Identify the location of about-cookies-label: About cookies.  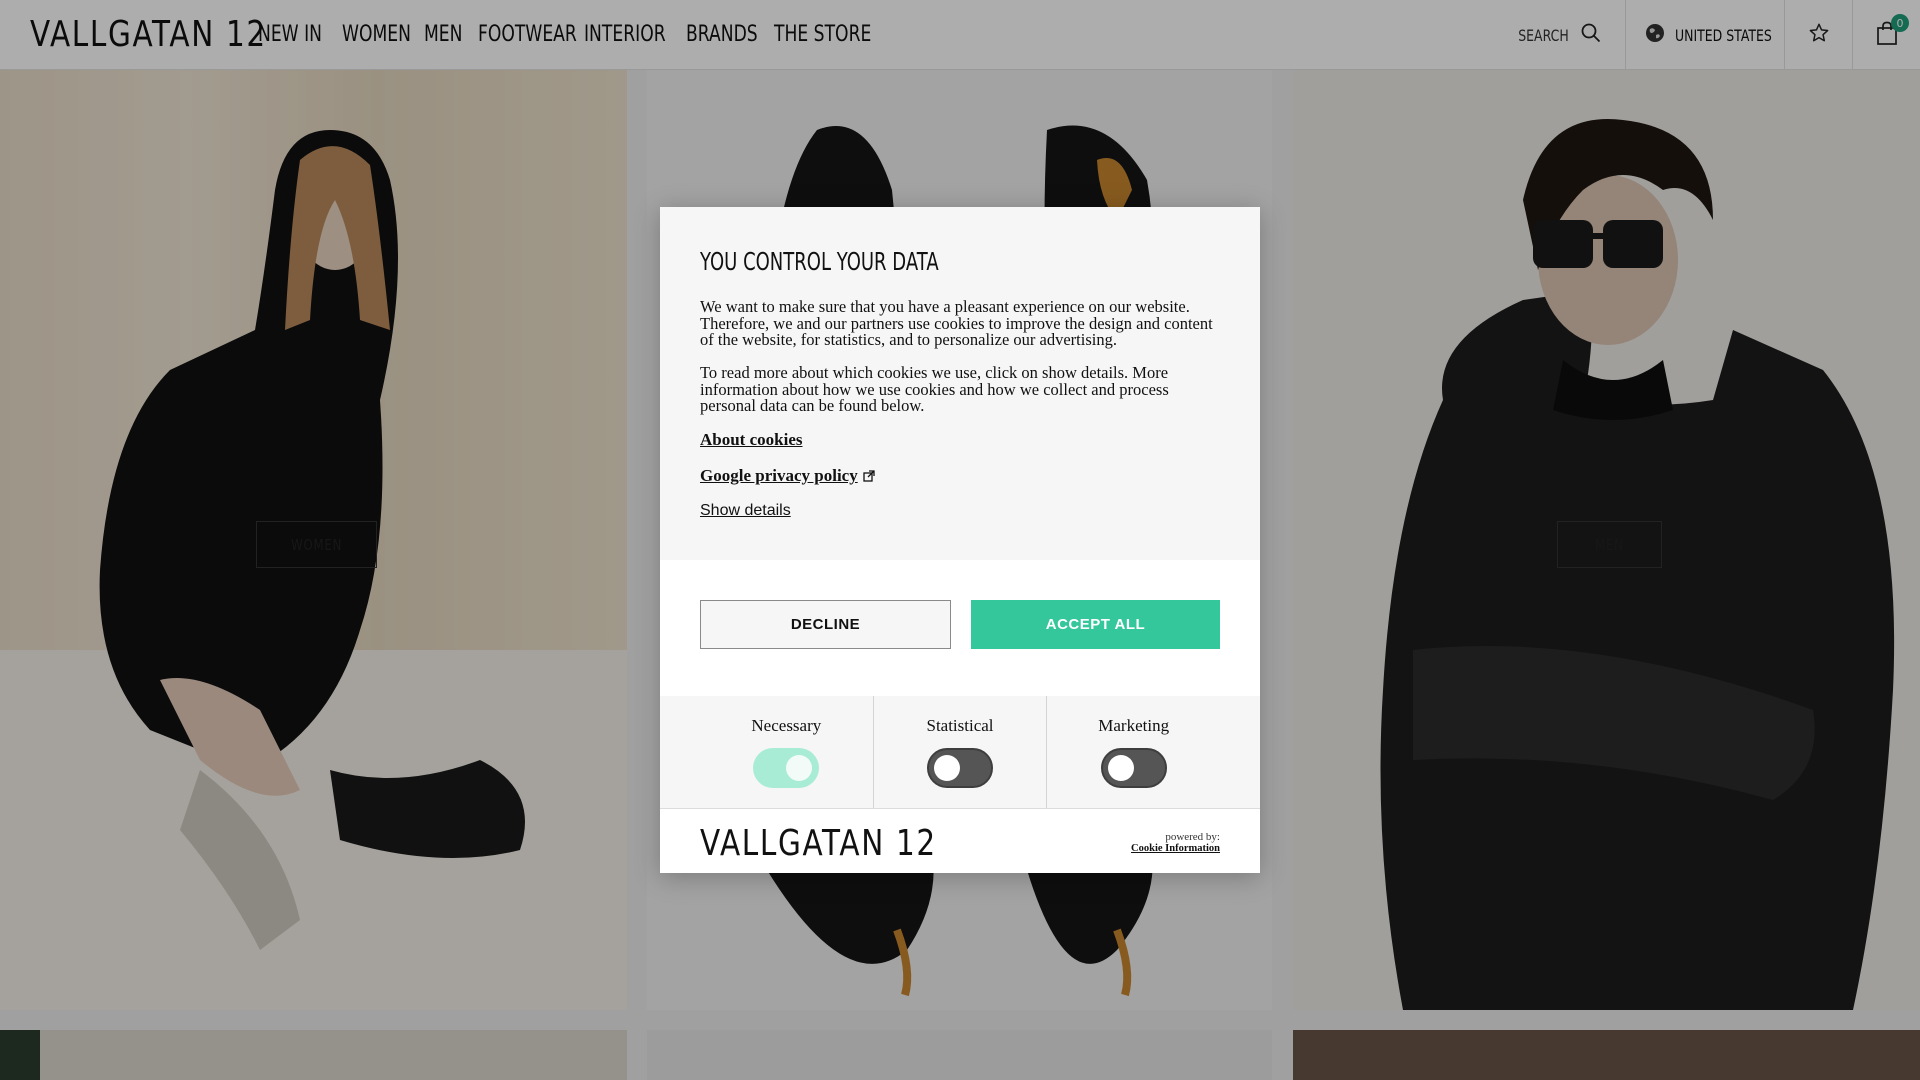
(751, 439).